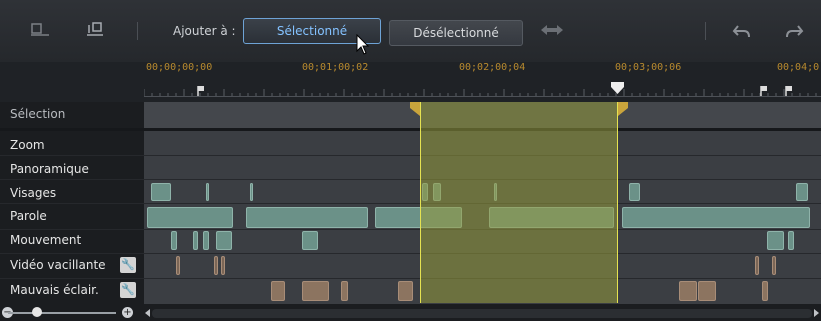 Image resolution: width=821 pixels, height=321 pixels. I want to click on row-label-motion: Mouvement, so click(46, 240).